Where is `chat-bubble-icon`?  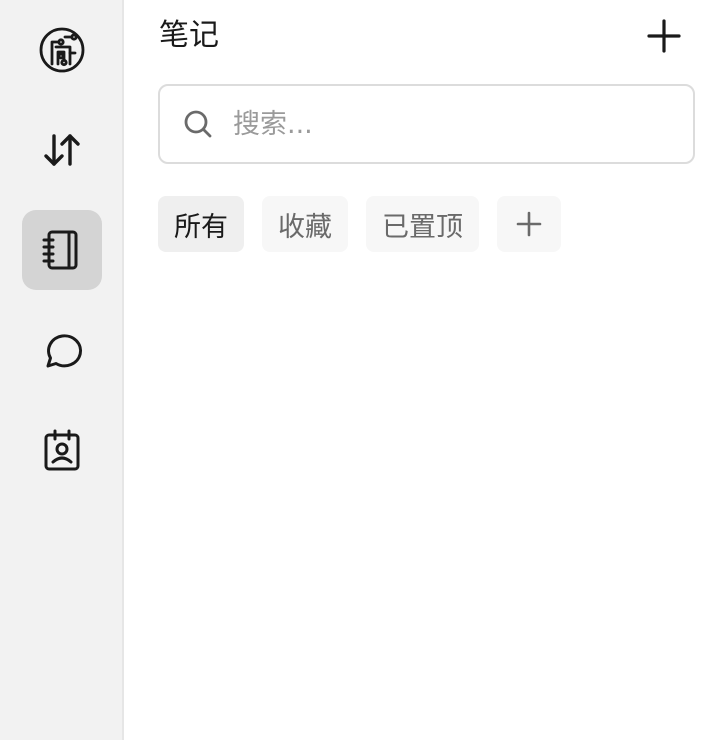 chat-bubble-icon is located at coordinates (64, 351).